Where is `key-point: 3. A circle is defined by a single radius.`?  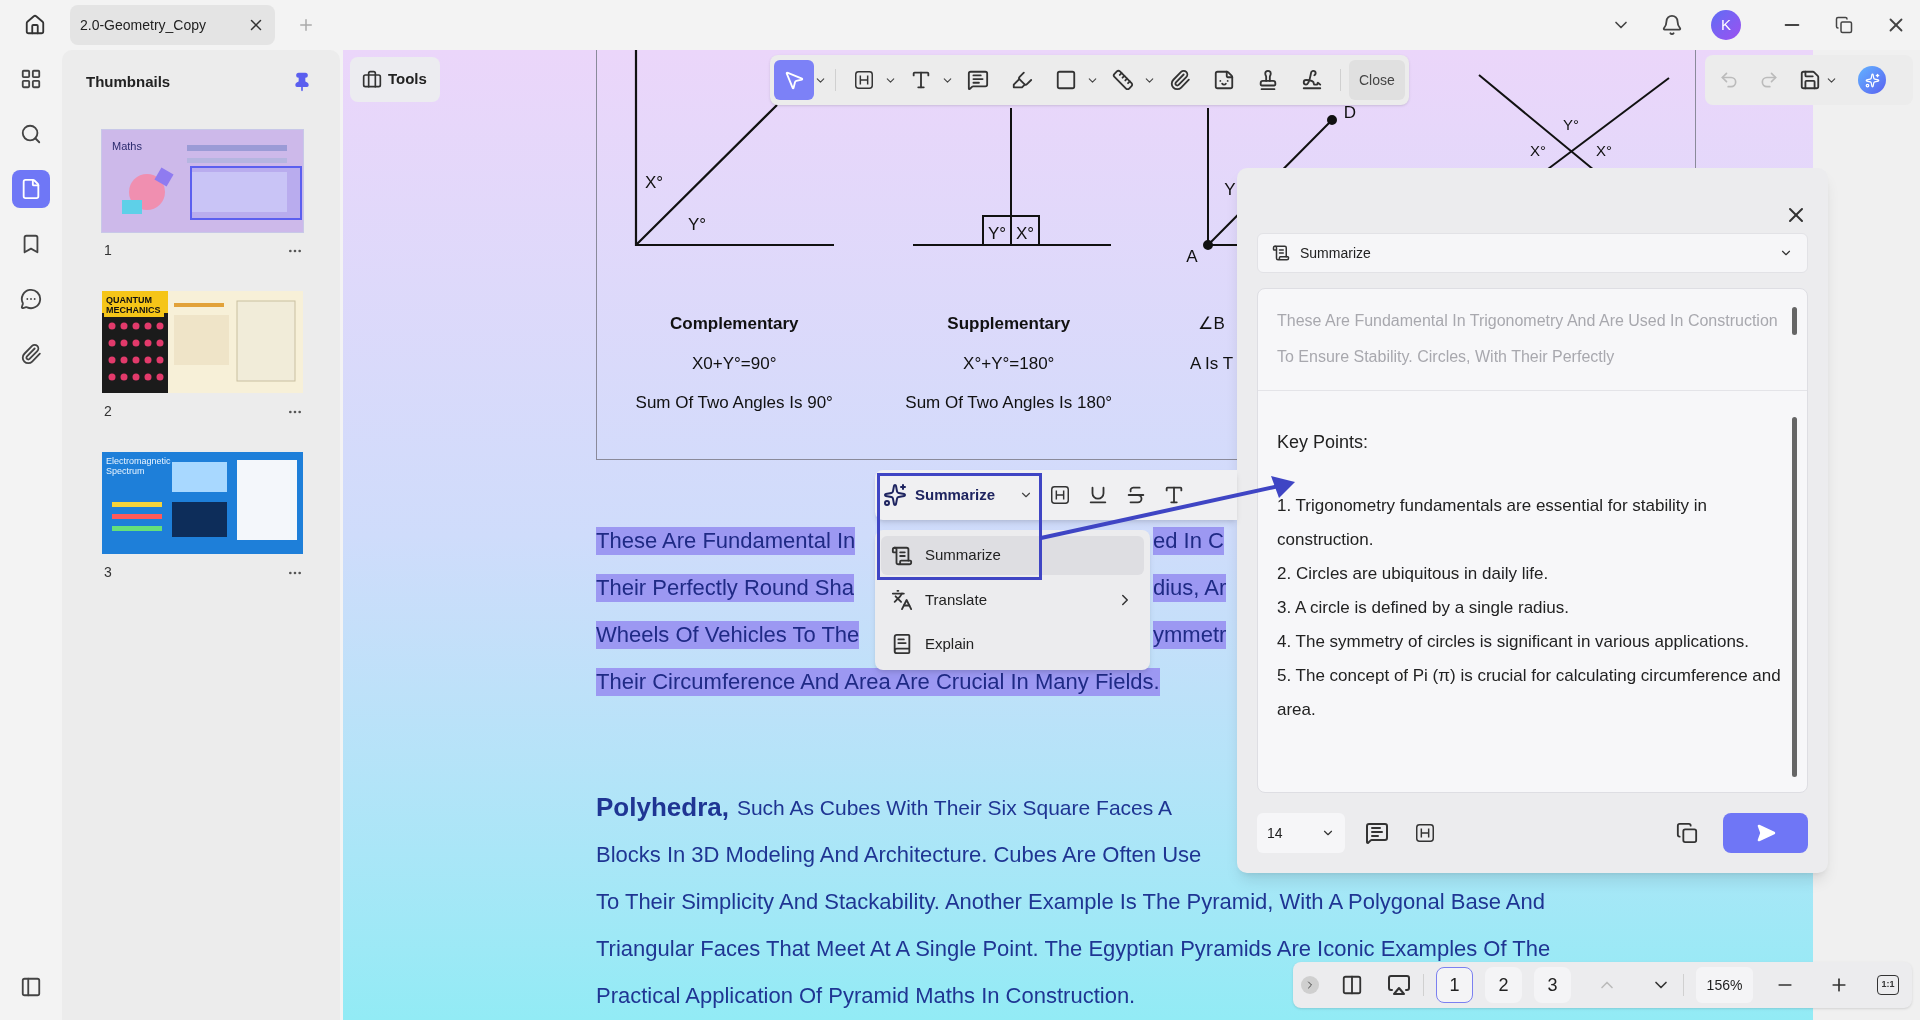 key-point: 3. A circle is defined by a single radius. is located at coordinates (1423, 608).